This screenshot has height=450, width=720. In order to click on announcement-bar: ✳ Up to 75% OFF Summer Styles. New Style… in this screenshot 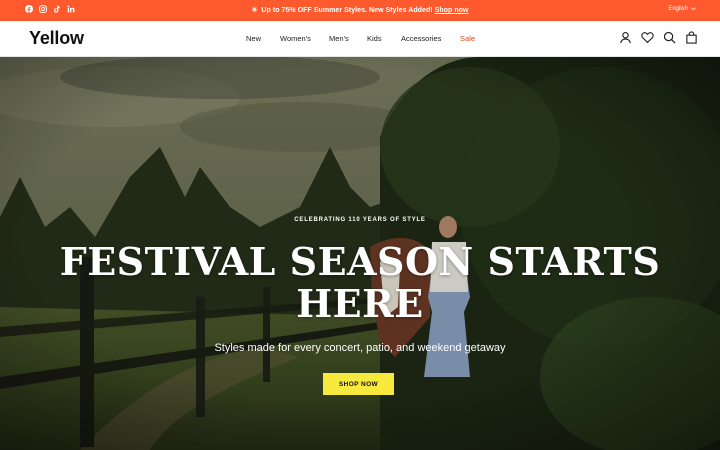, I will do `click(360, 10)`.